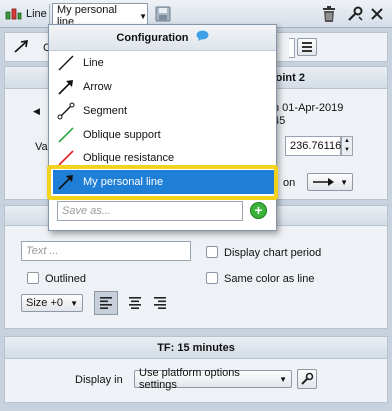  What do you see at coordinates (66, 111) in the screenshot?
I see `segment-icon` at bounding box center [66, 111].